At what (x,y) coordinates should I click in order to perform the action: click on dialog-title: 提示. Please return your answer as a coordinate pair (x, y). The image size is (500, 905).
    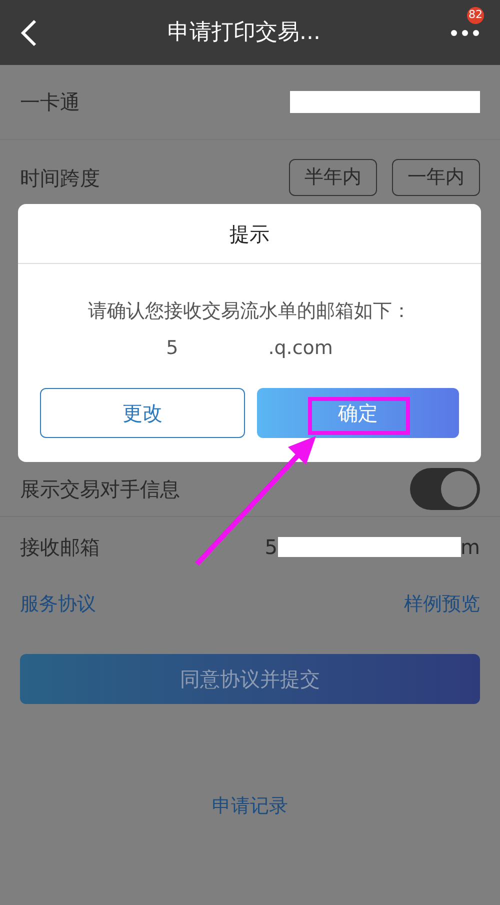
    Looking at the image, I should click on (250, 234).